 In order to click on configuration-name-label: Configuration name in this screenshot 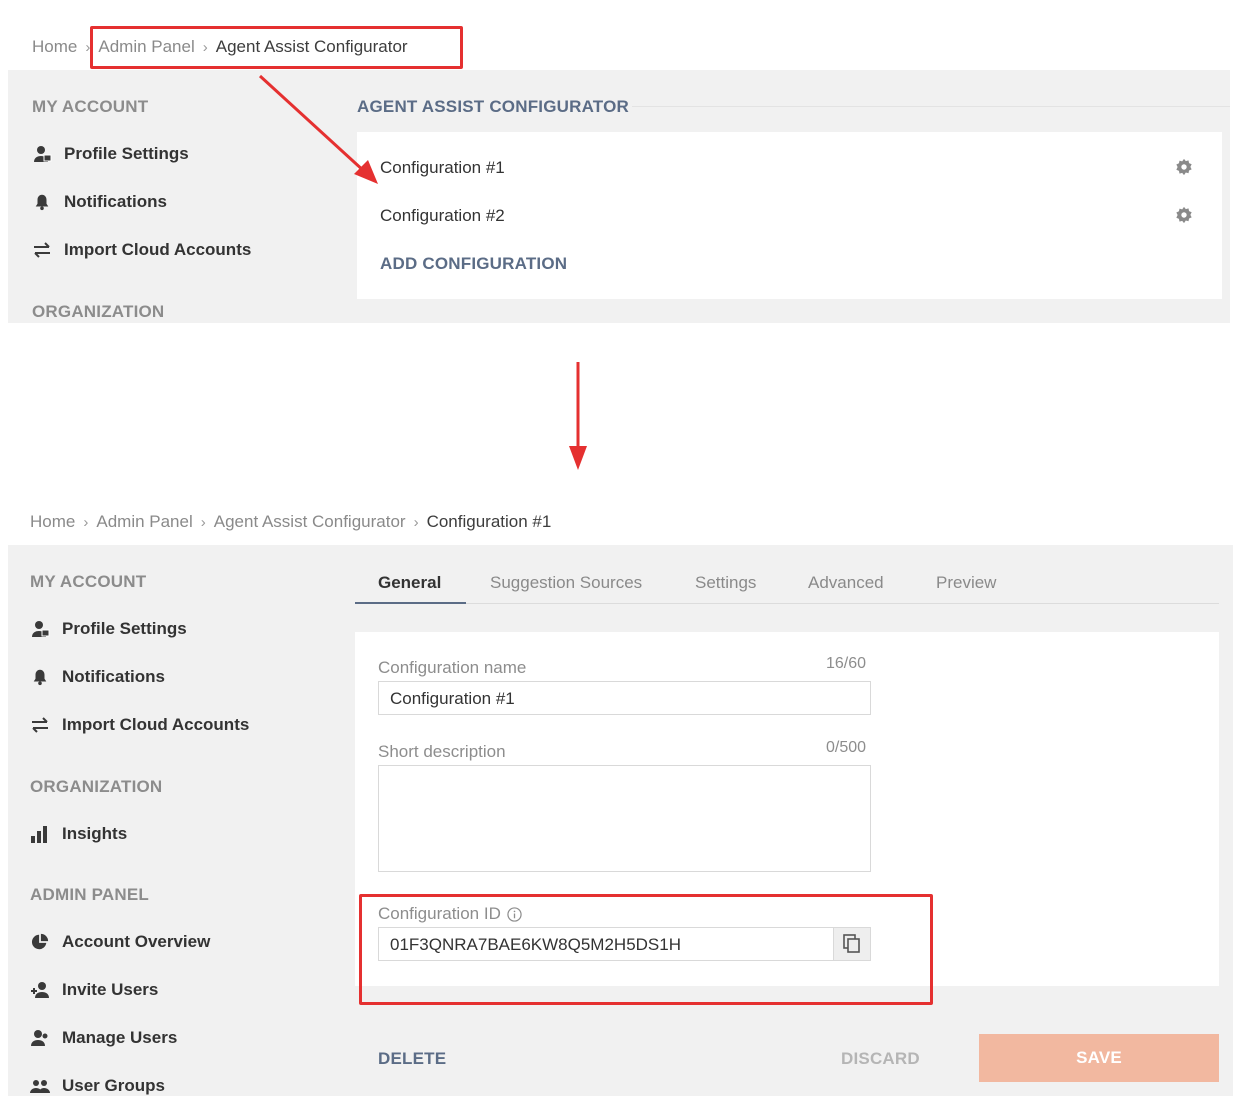, I will do `click(452, 667)`.